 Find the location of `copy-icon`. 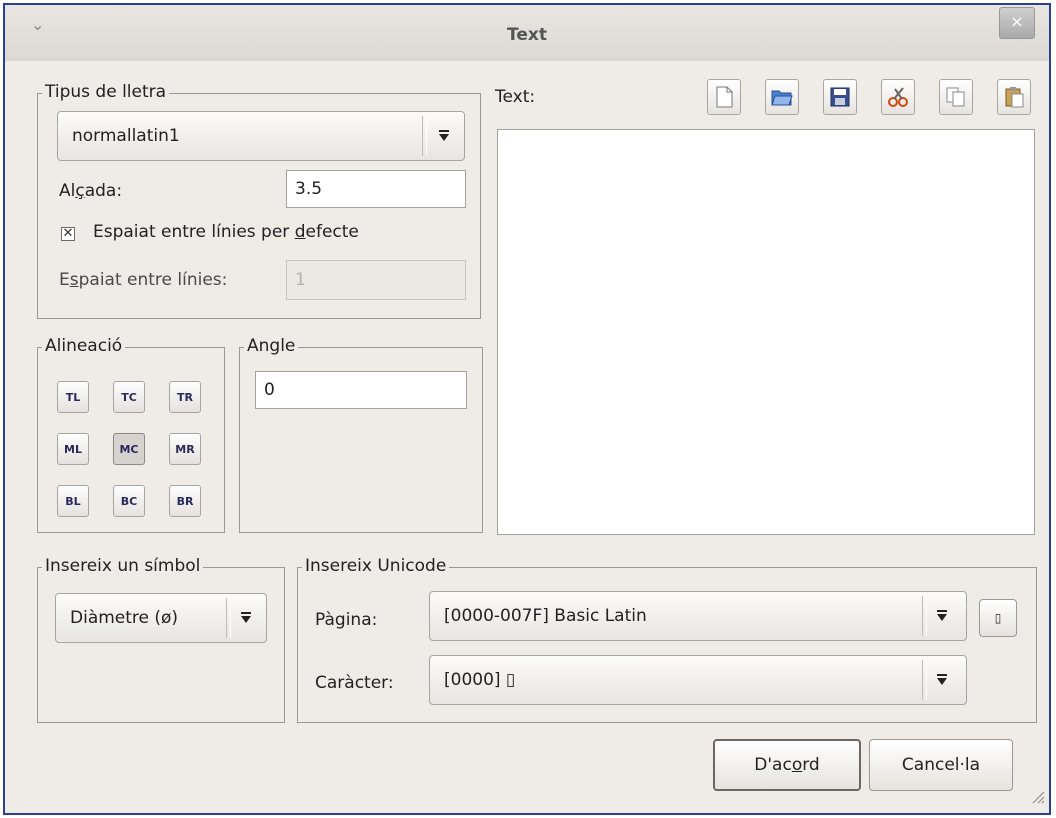

copy-icon is located at coordinates (956, 97).